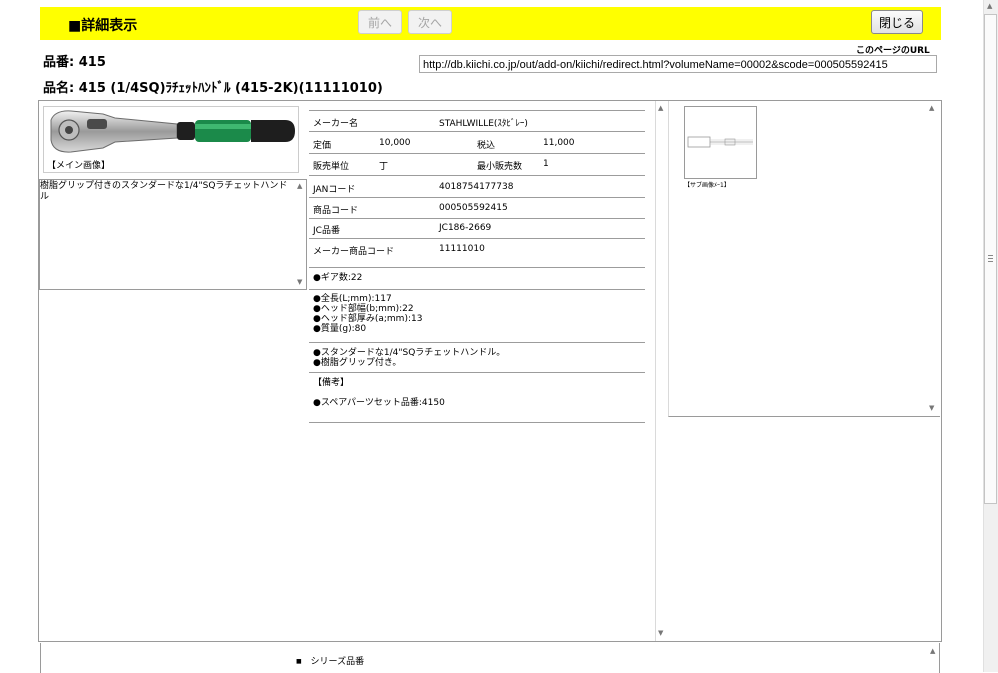 This screenshot has height=673, width=998. Describe the element at coordinates (897, 22) in the screenshot. I see `close-button: 閉じる` at that location.